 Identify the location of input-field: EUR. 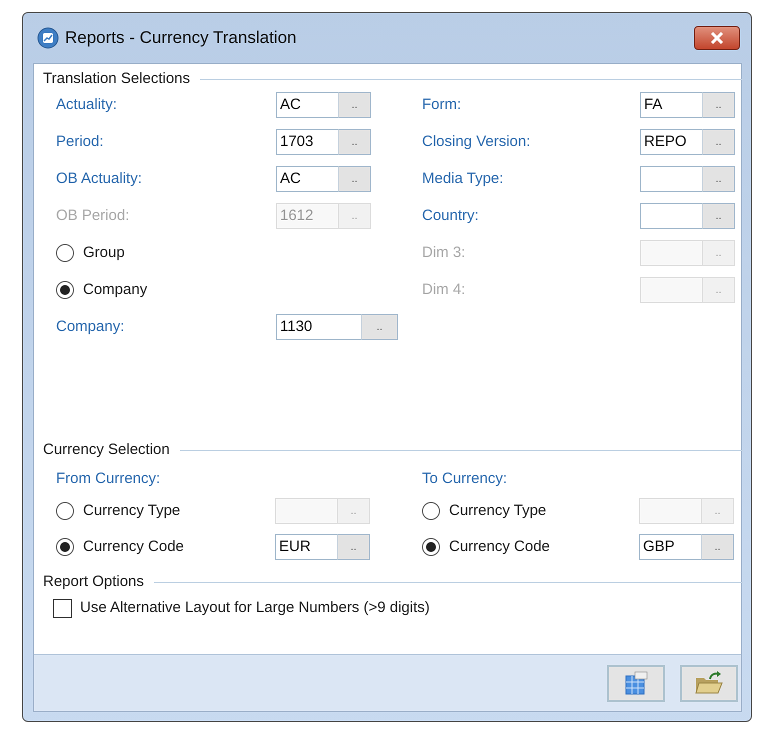
(306, 547).